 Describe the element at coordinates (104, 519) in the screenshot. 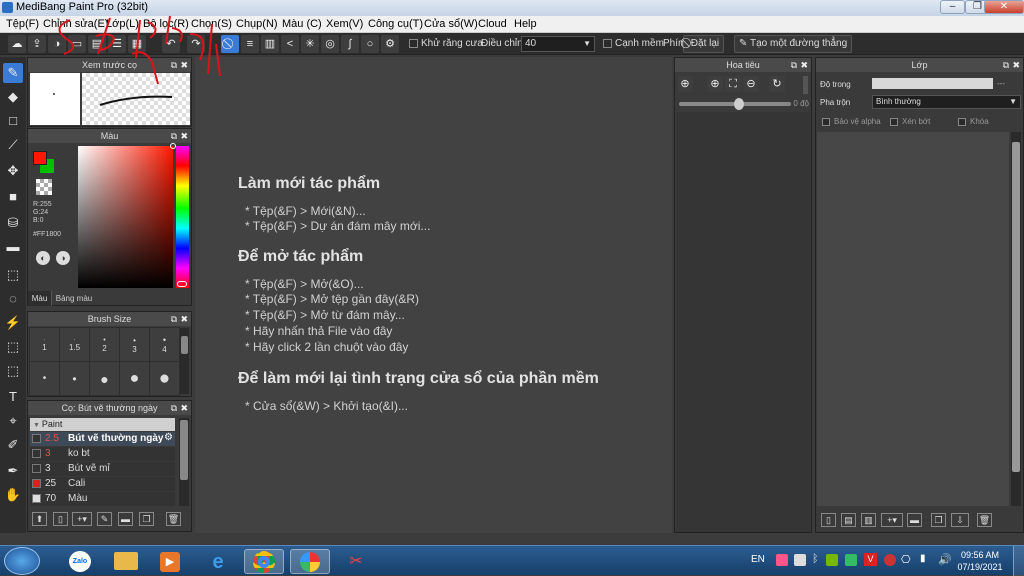

I see `edit-brush-icon: ✎` at that location.